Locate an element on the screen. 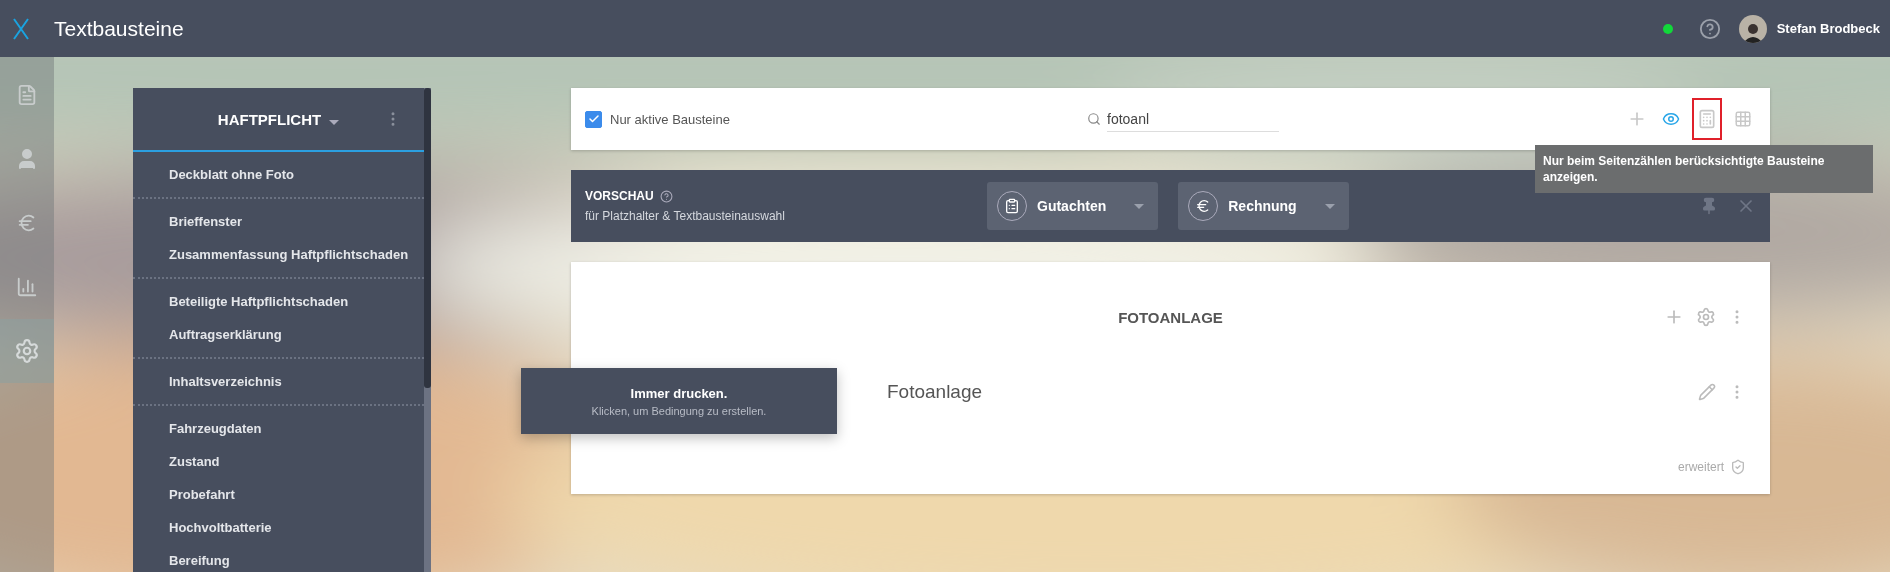  category-item: Bereifung is located at coordinates (278, 558).